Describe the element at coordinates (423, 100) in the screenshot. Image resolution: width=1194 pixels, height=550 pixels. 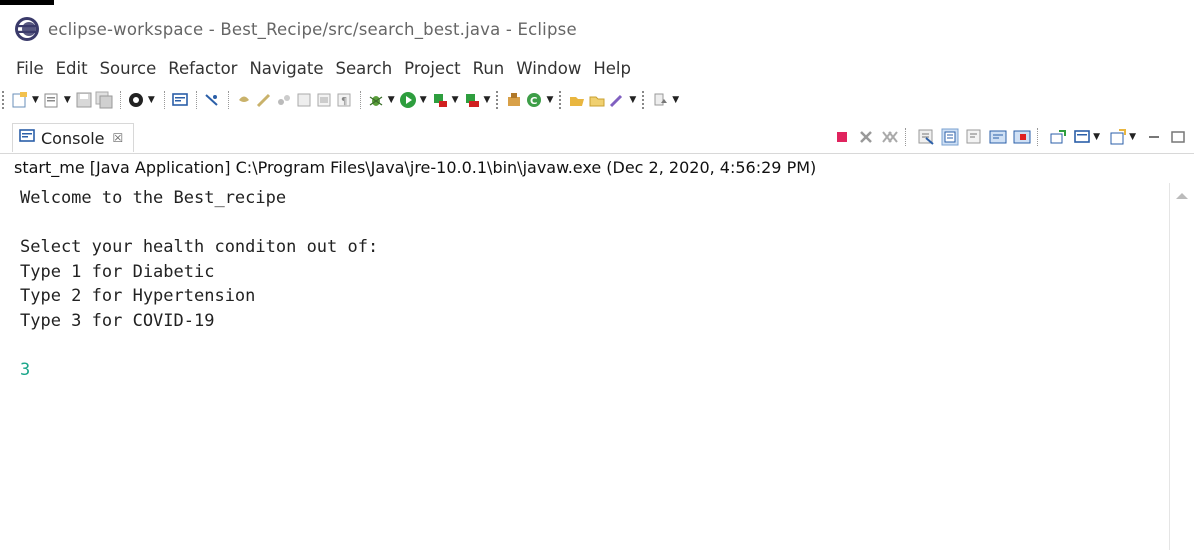
I see `run-dropdown-icon: ▼` at that location.